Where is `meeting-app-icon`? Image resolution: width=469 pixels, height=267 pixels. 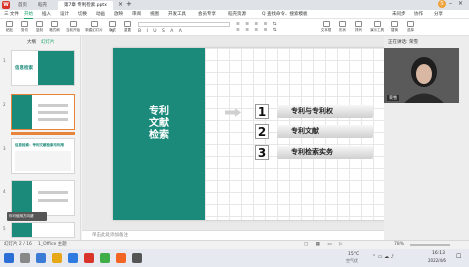
meeting-app-icon is located at coordinates (121, 258).